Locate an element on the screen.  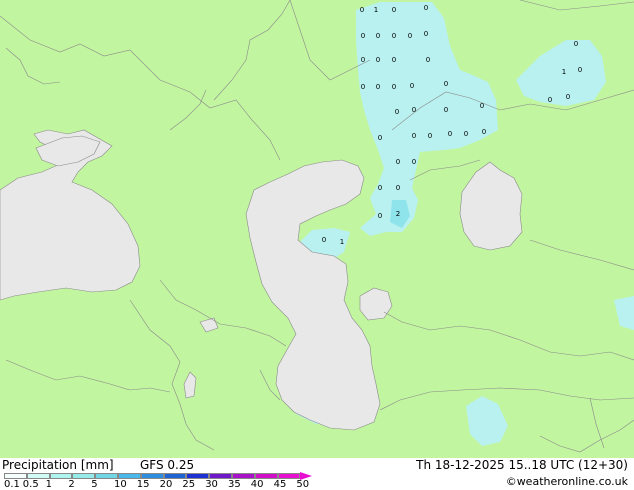
valid-time: Th 18-12-2025 15..18 UTC (12+30) is located at coordinates (522, 465).